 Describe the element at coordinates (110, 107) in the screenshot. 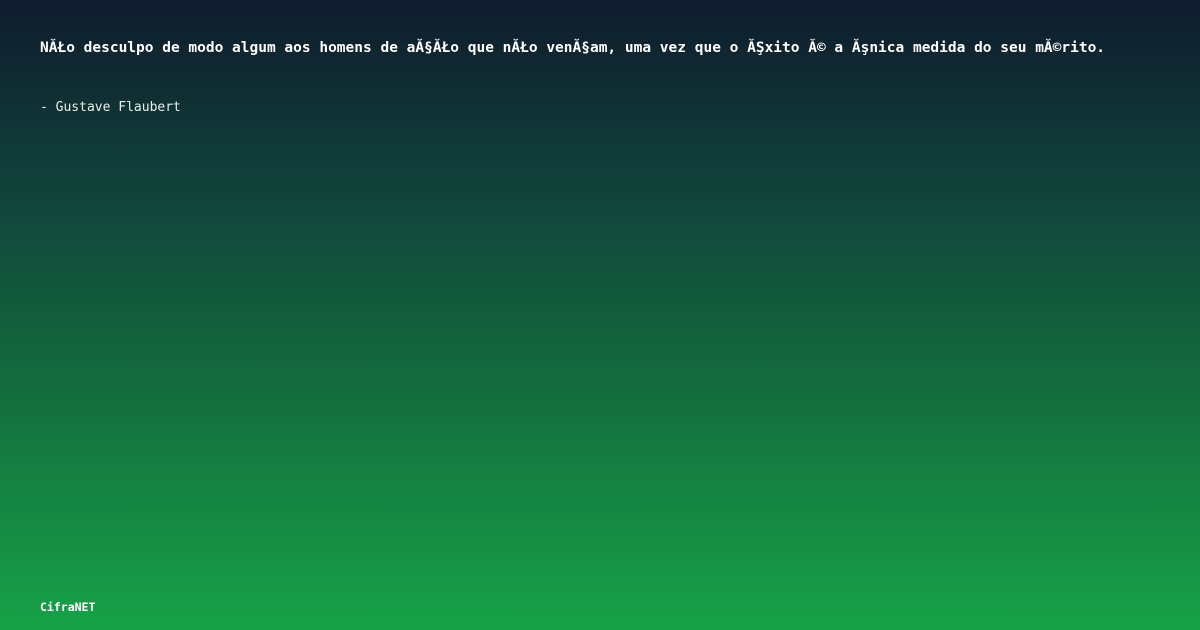

I see `quote-author: - Gustave Flaubert` at that location.